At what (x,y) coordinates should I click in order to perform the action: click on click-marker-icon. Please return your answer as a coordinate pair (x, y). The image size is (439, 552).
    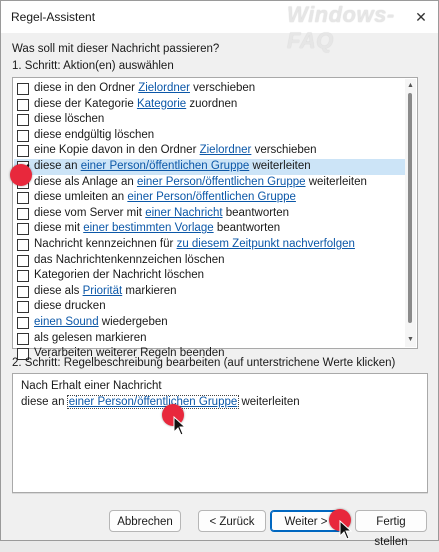
    Looking at the image, I should click on (21, 175).